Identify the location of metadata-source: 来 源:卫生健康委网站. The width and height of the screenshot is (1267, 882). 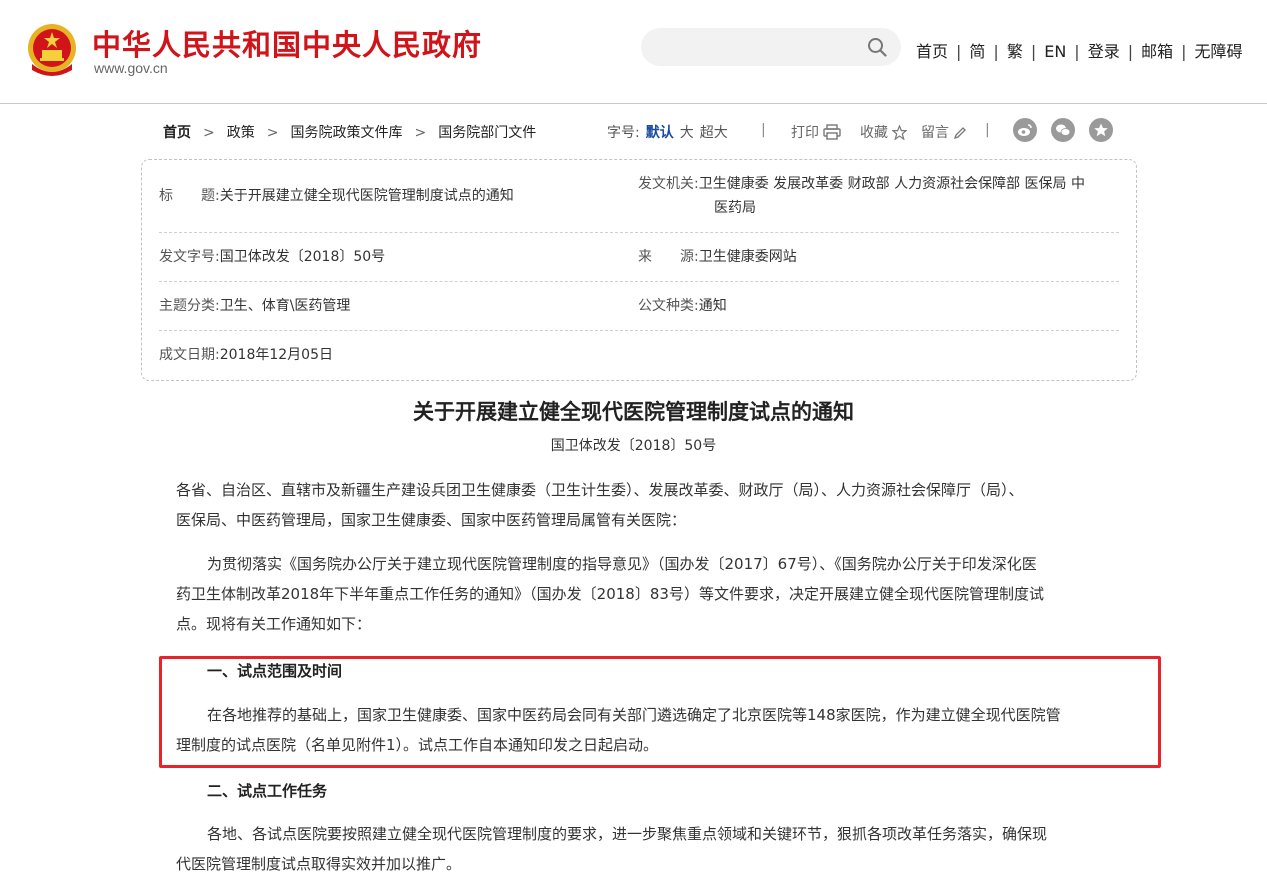
(717, 257).